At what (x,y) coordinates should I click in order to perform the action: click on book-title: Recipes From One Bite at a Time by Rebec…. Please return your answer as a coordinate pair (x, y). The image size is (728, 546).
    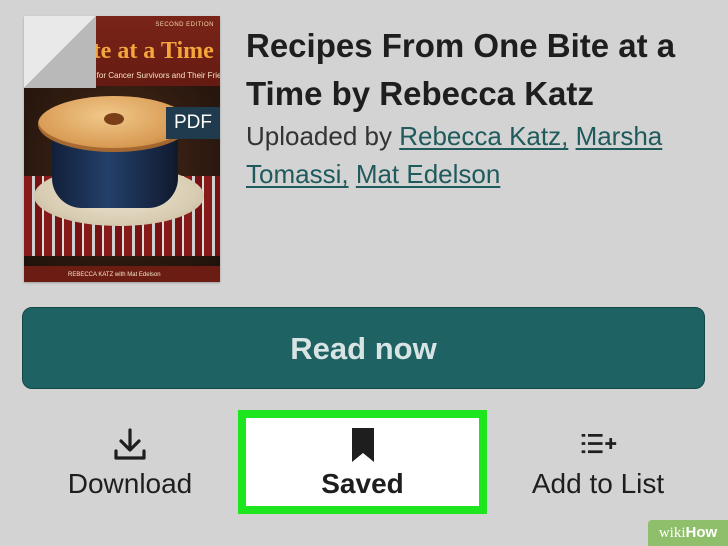
    Looking at the image, I should click on (461, 69).